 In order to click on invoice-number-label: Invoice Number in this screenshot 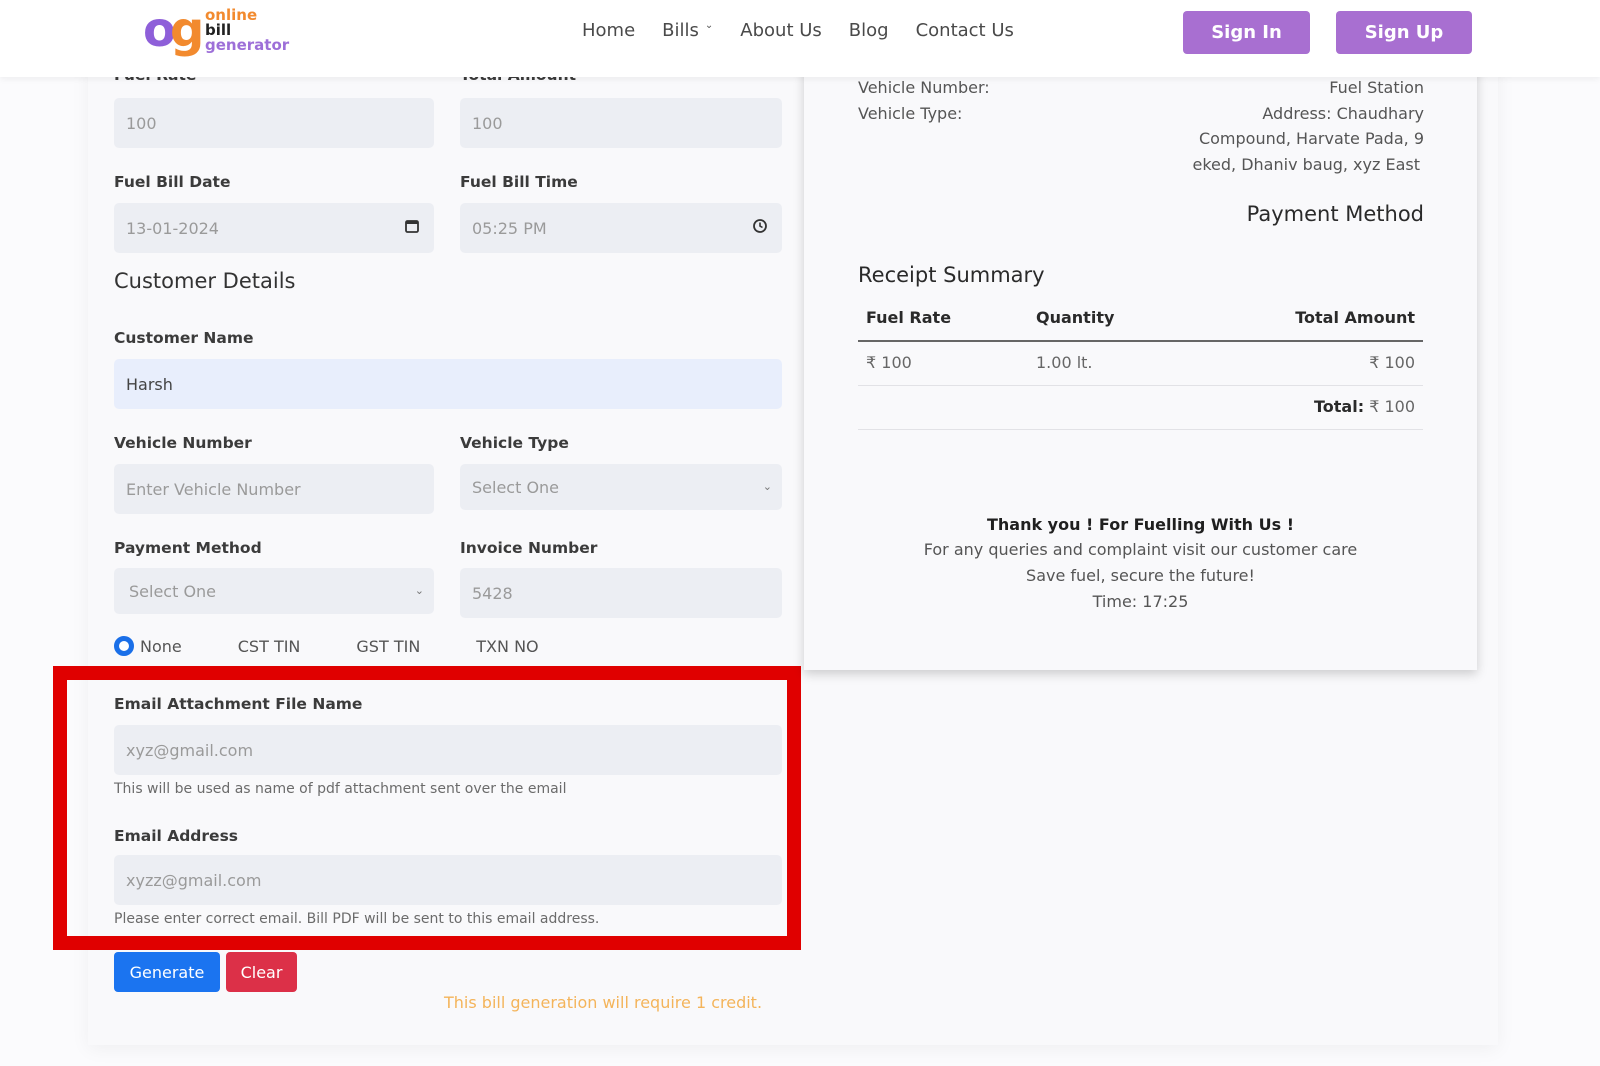, I will do `click(529, 548)`.